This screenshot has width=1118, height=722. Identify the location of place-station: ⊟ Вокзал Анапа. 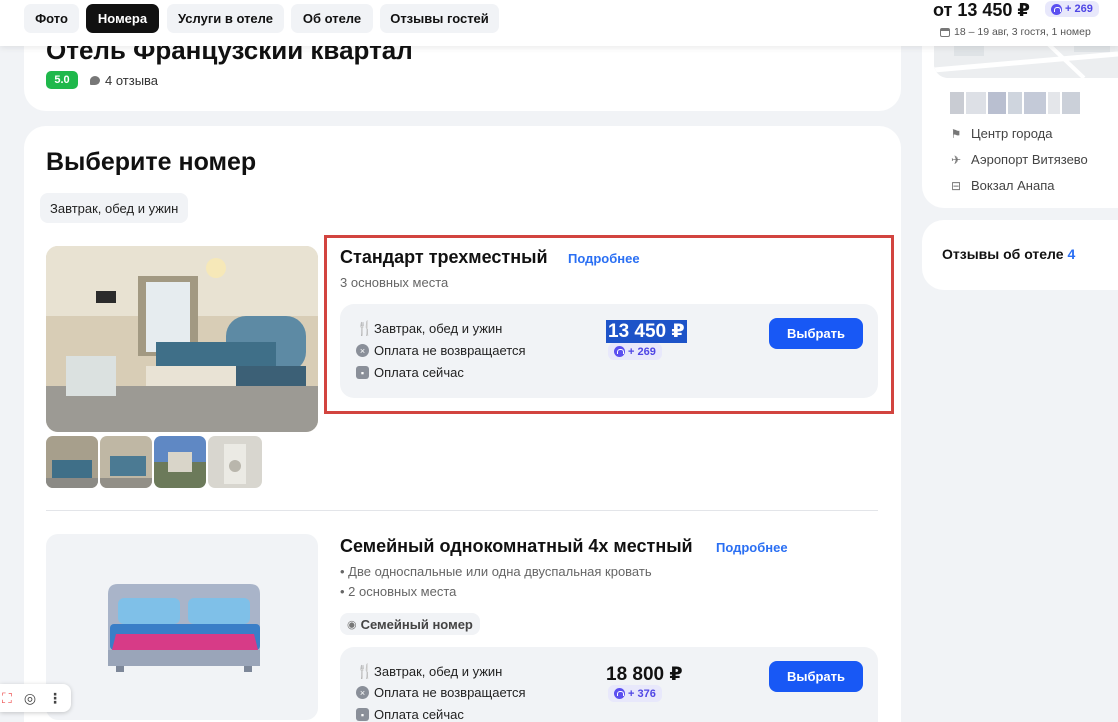
(1002, 185).